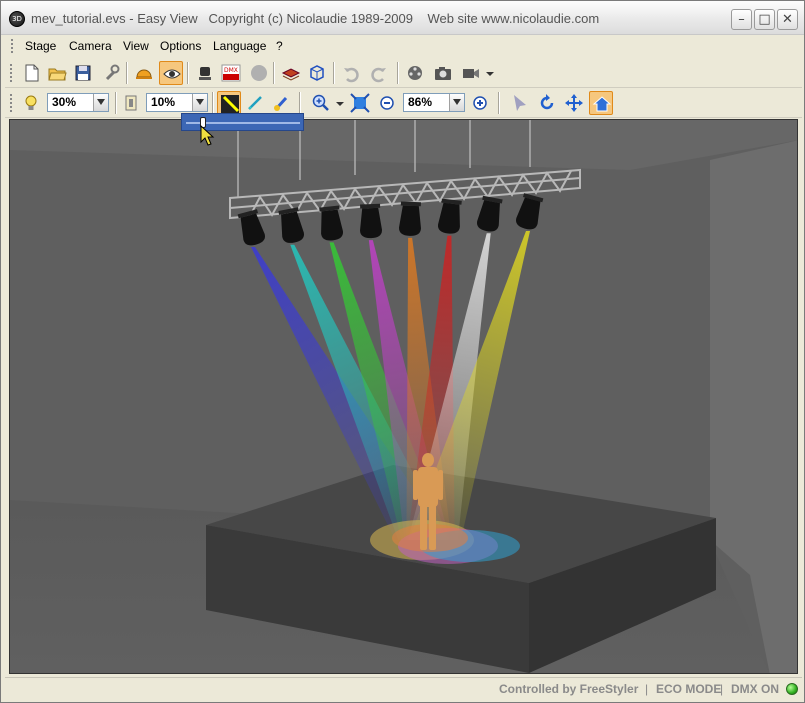 Image resolution: width=805 pixels, height=703 pixels. I want to click on save-button, so click(83, 73).